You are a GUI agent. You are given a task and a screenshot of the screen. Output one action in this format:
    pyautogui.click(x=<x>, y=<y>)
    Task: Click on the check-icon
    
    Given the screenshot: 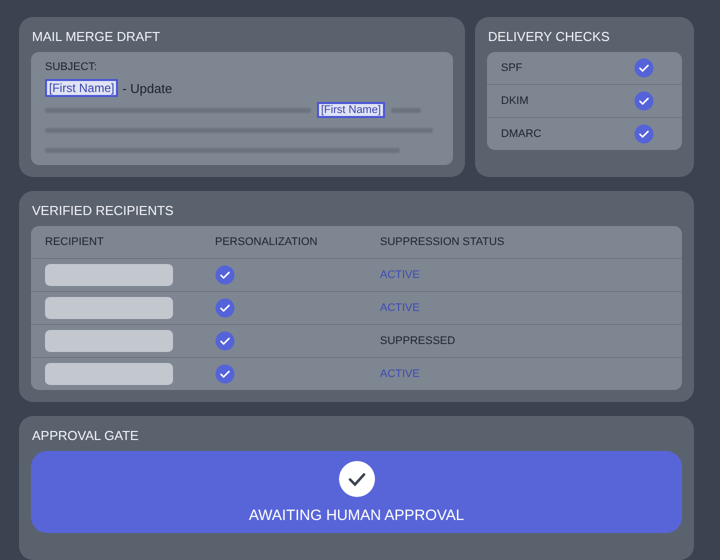 What is the action you would take?
    pyautogui.click(x=356, y=478)
    